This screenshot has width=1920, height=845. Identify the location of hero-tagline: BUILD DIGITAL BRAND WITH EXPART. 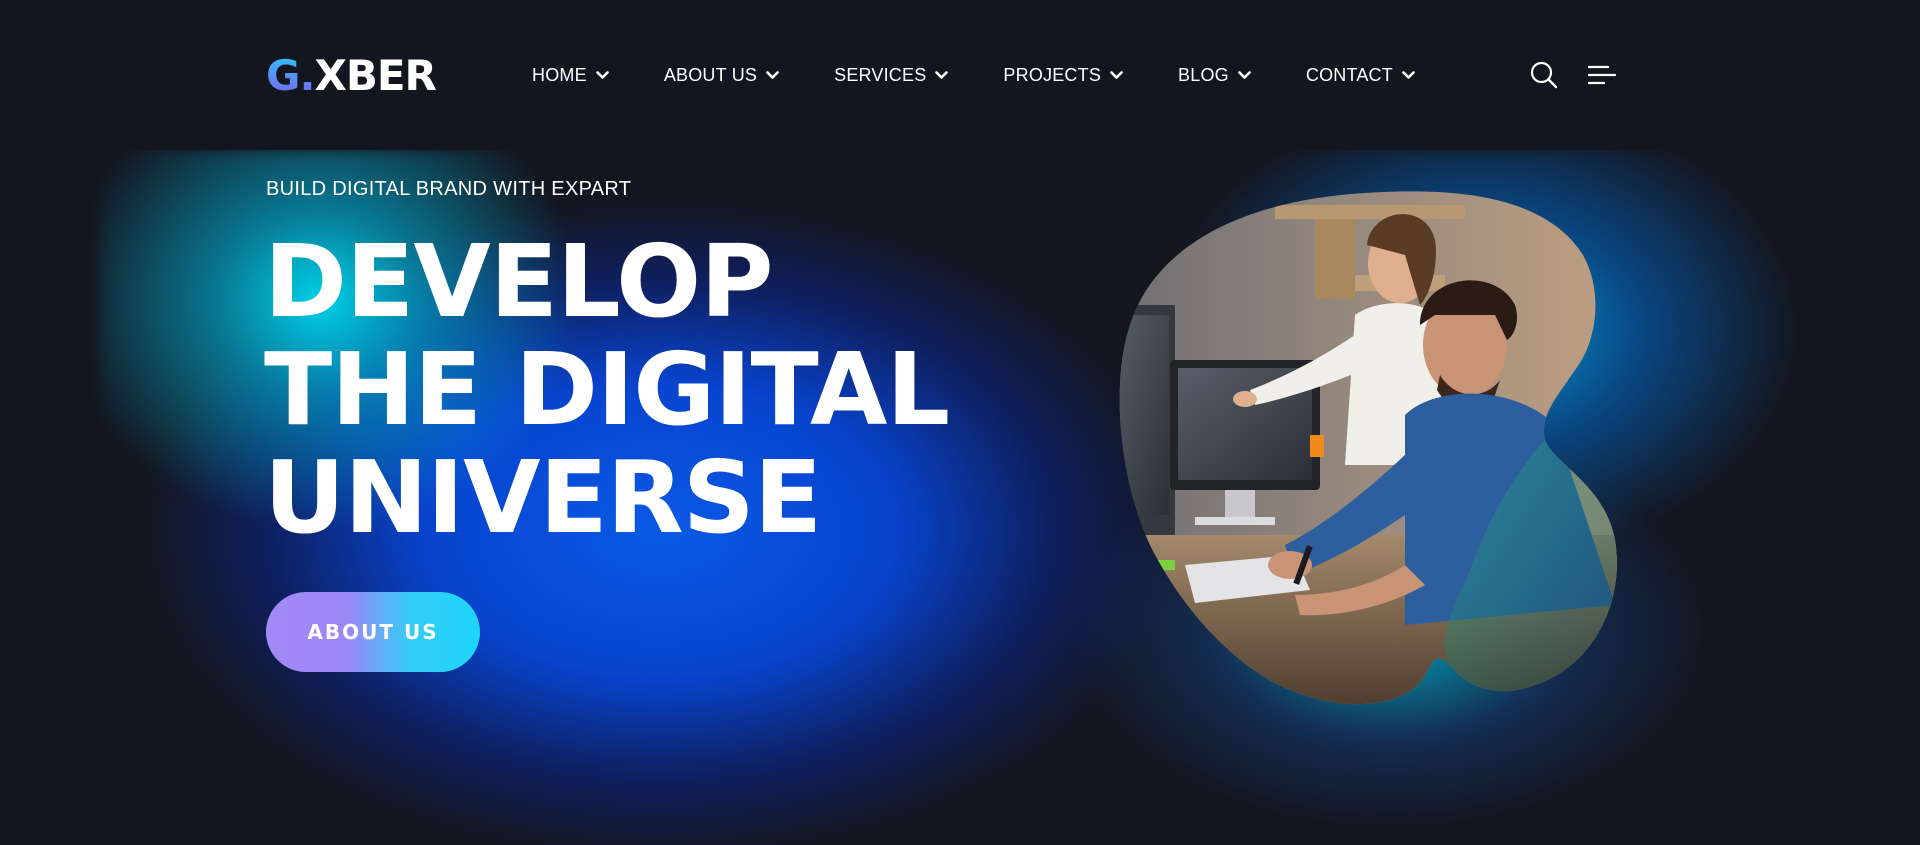
(449, 189).